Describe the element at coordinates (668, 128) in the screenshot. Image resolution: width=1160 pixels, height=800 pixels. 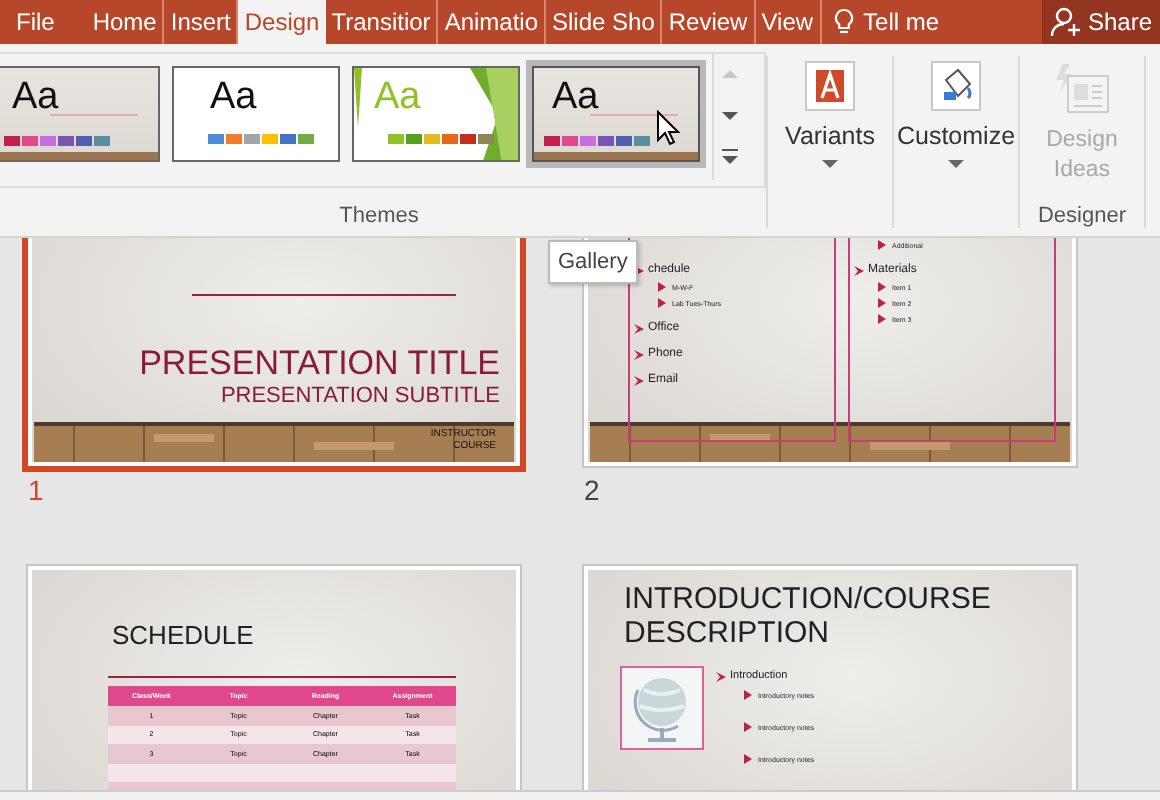
I see `mouse-pointer-icon` at that location.